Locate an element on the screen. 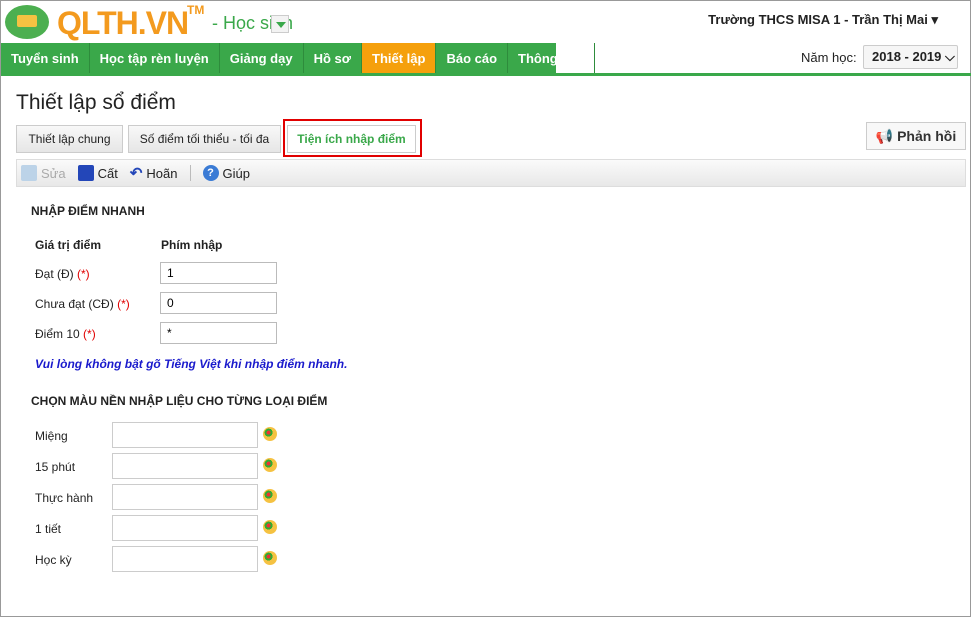 The height and width of the screenshot is (617, 971). tab-general: Thiết lập chung is located at coordinates (69, 139).